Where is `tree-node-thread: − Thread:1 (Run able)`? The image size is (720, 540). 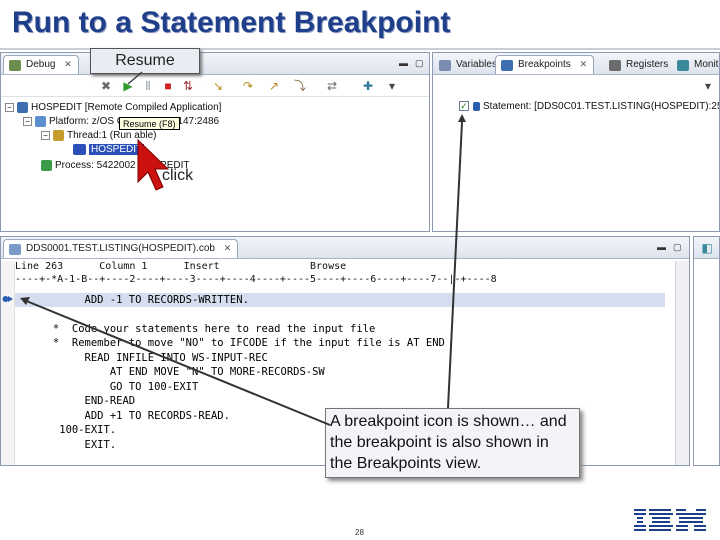
tree-node-thread: − Thread:1 (Run able) is located at coordinates (99, 136).